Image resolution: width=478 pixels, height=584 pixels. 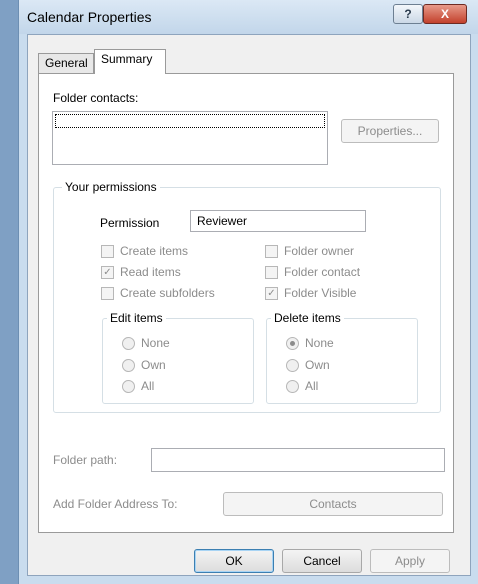 What do you see at coordinates (271, 272) in the screenshot?
I see `folder-contact-checkbox` at bounding box center [271, 272].